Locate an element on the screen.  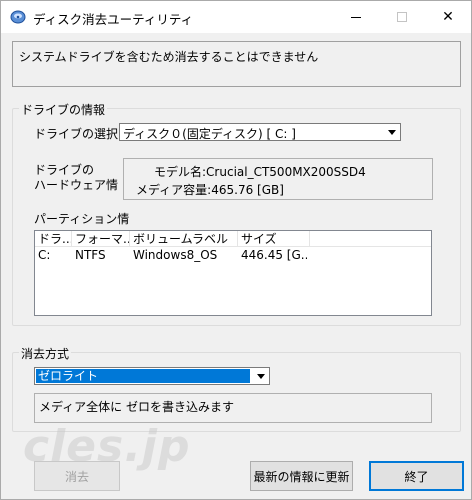
capacity-label: メディア容量: is located at coordinates (174, 190).